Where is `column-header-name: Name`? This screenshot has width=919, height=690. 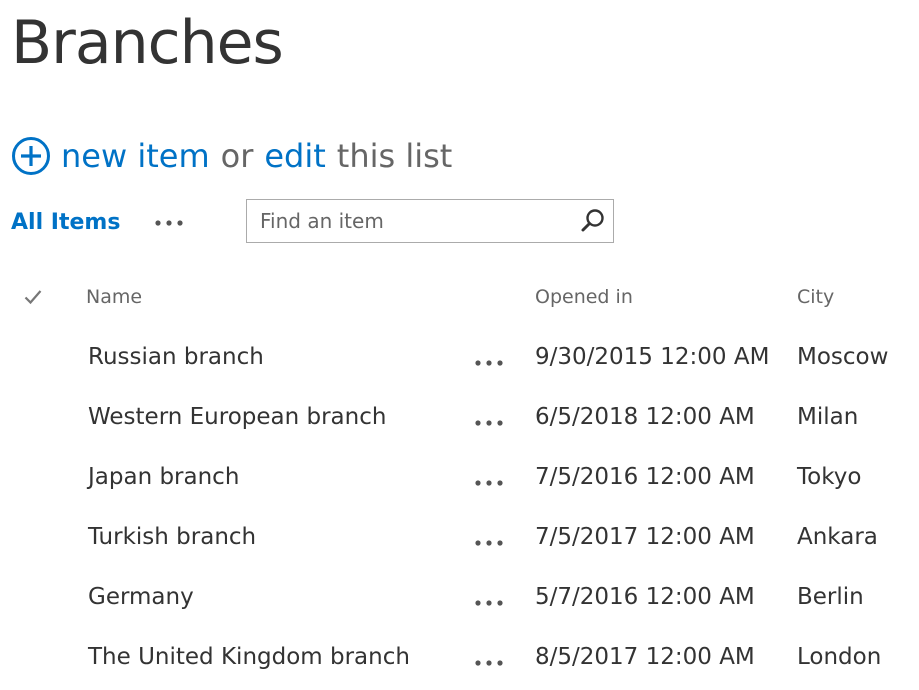
column-header-name: Name is located at coordinates (114, 297).